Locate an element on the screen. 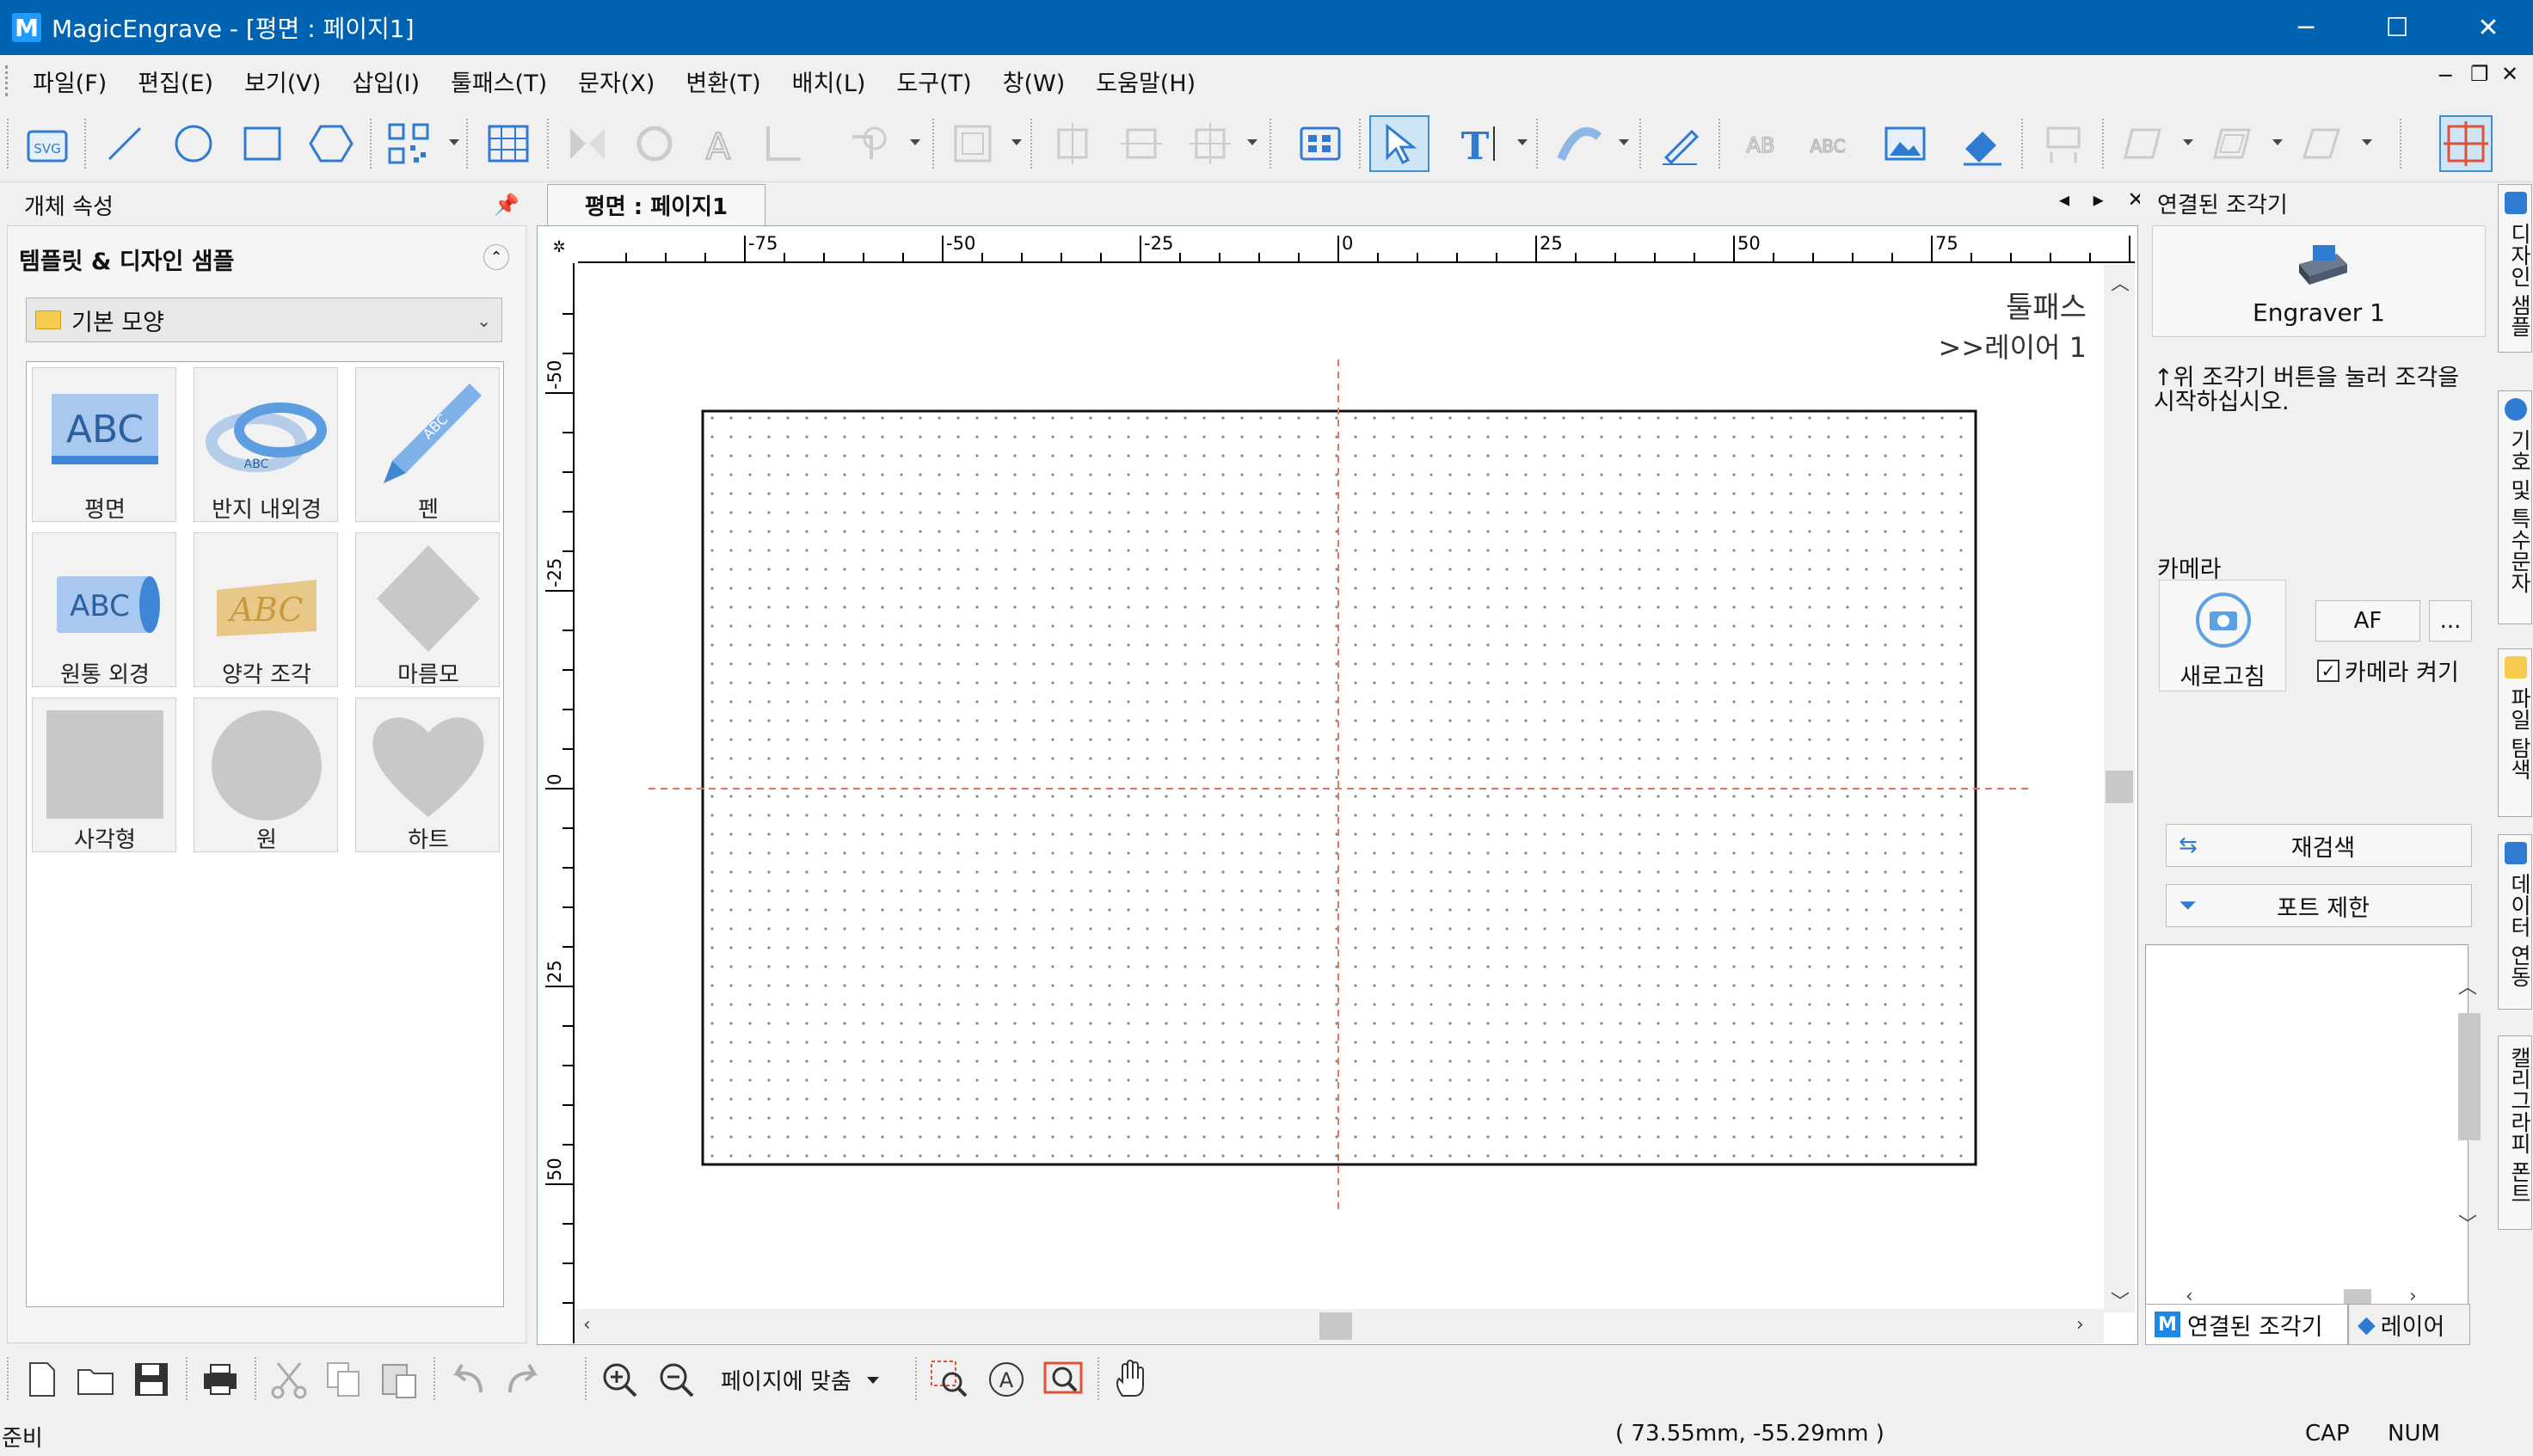 The image size is (2533, 1456). template-diamond: 마름모 is located at coordinates (427, 610).